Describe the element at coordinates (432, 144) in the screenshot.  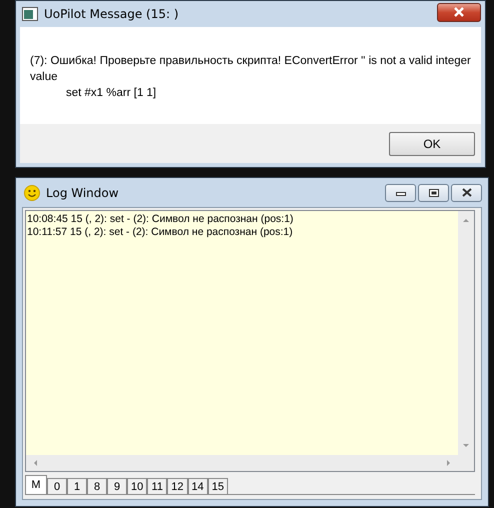
I see `ok-button: OK` at that location.